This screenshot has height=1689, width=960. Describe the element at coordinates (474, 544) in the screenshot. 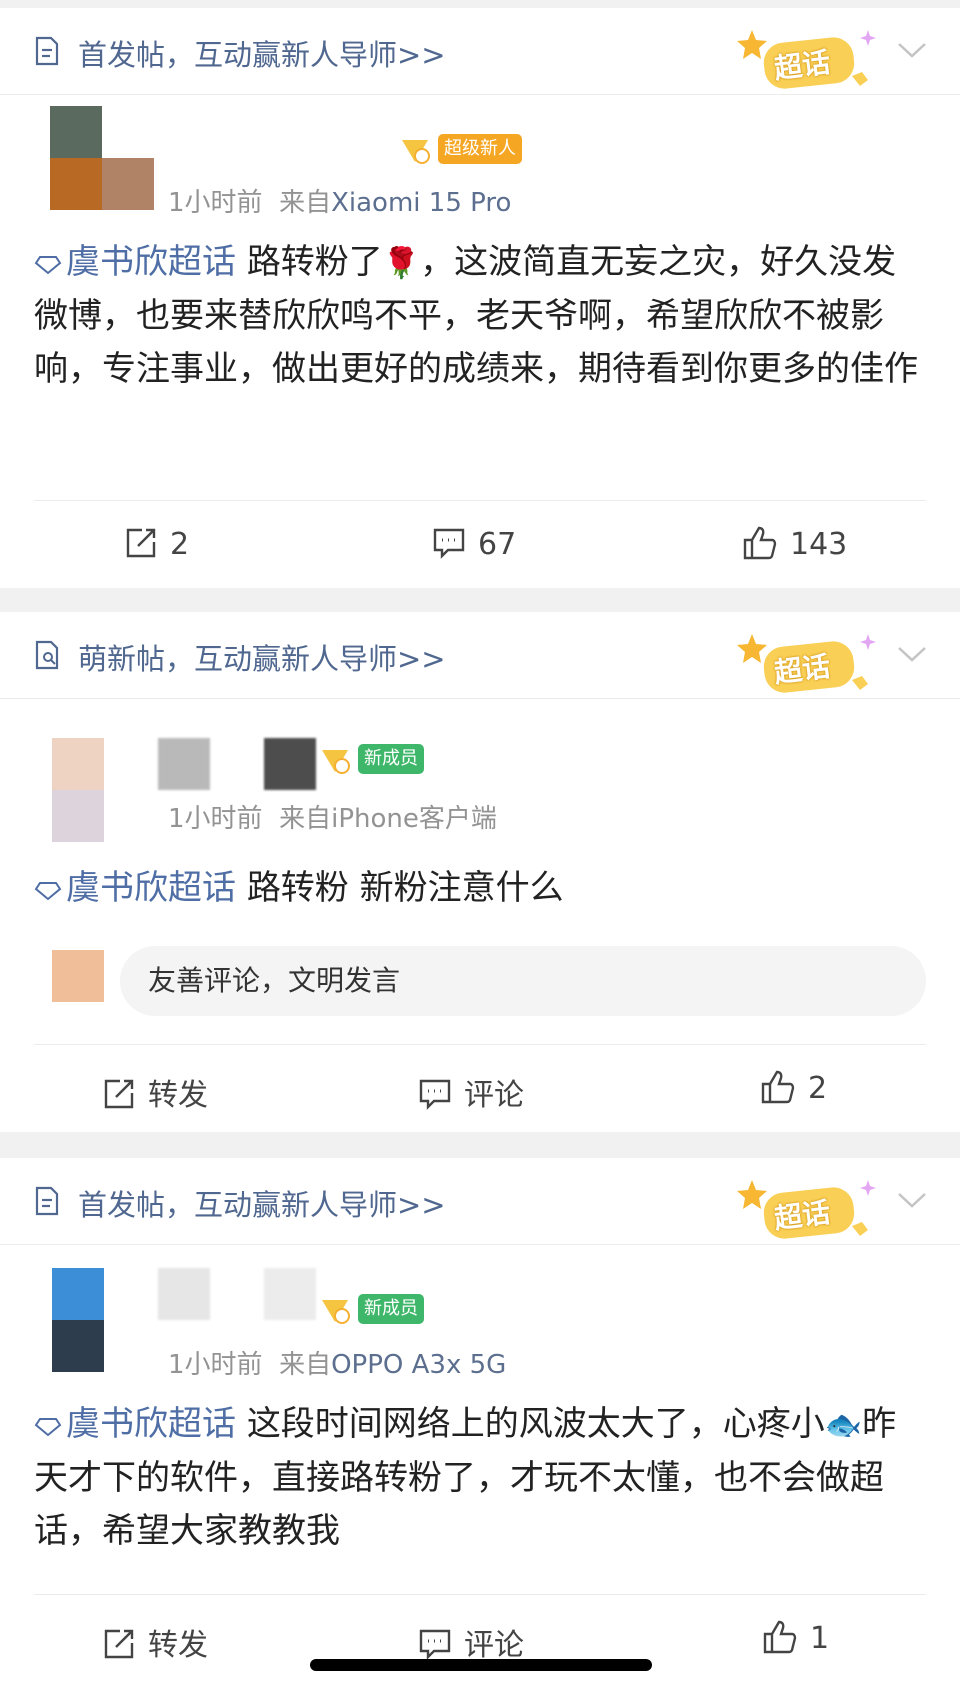

I see `comment-button: 67` at that location.